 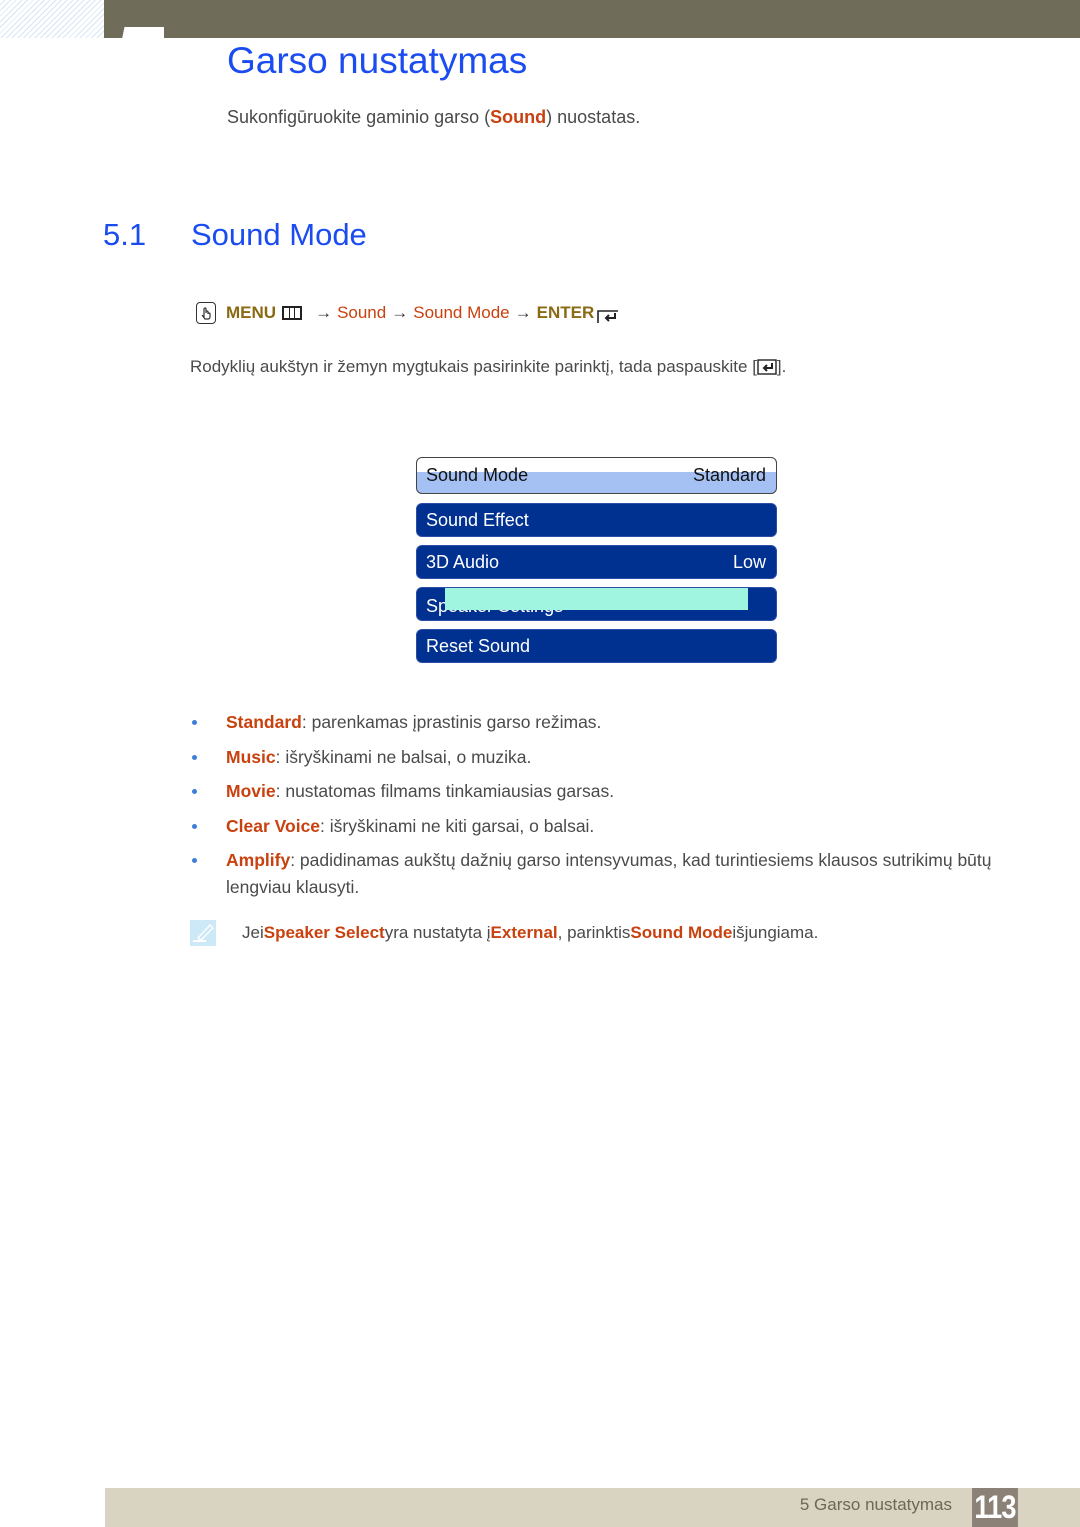 I want to click on osd-item-label: Sound Effect, so click(x=477, y=519).